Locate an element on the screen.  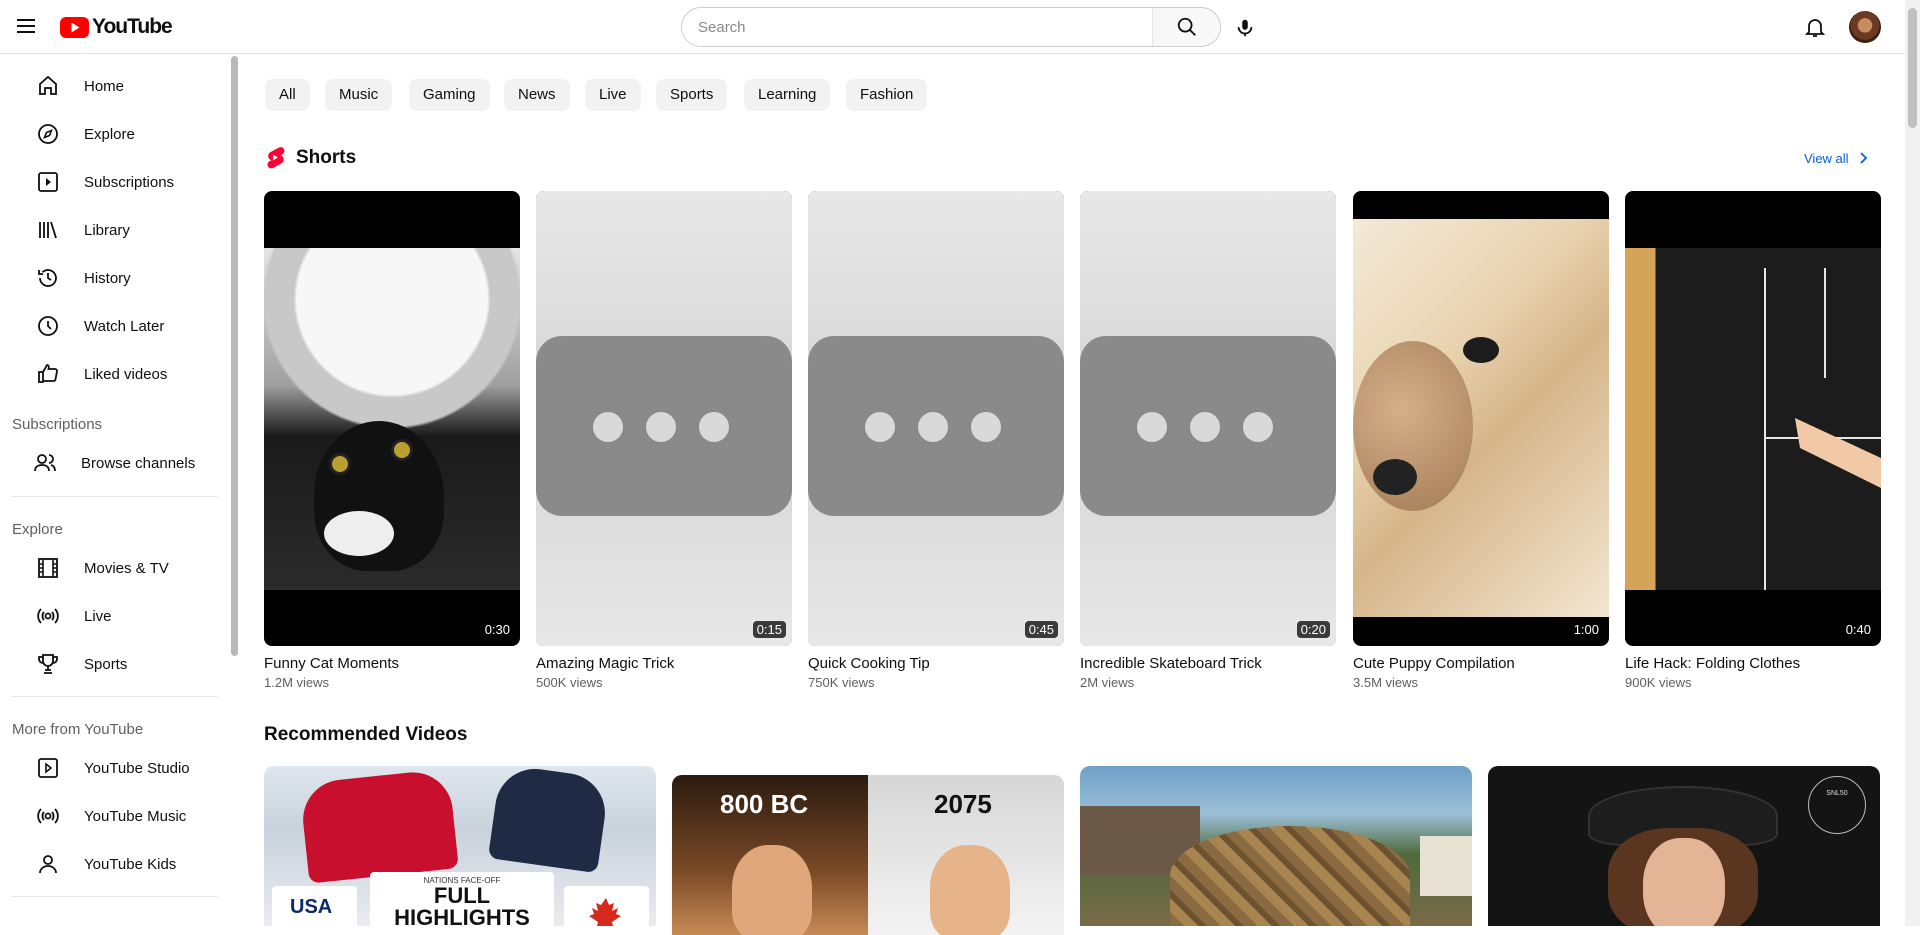
video-thumbnail-hockey: USA NATIONS FACE-OFF FULL HIGHLIGHTS is located at coordinates (460, 846).